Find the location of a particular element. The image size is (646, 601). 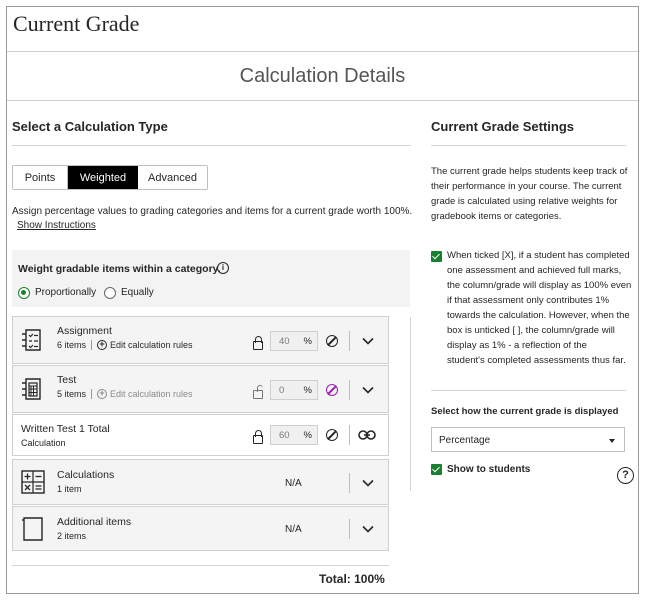

item-count: 5 items is located at coordinates (72, 394).